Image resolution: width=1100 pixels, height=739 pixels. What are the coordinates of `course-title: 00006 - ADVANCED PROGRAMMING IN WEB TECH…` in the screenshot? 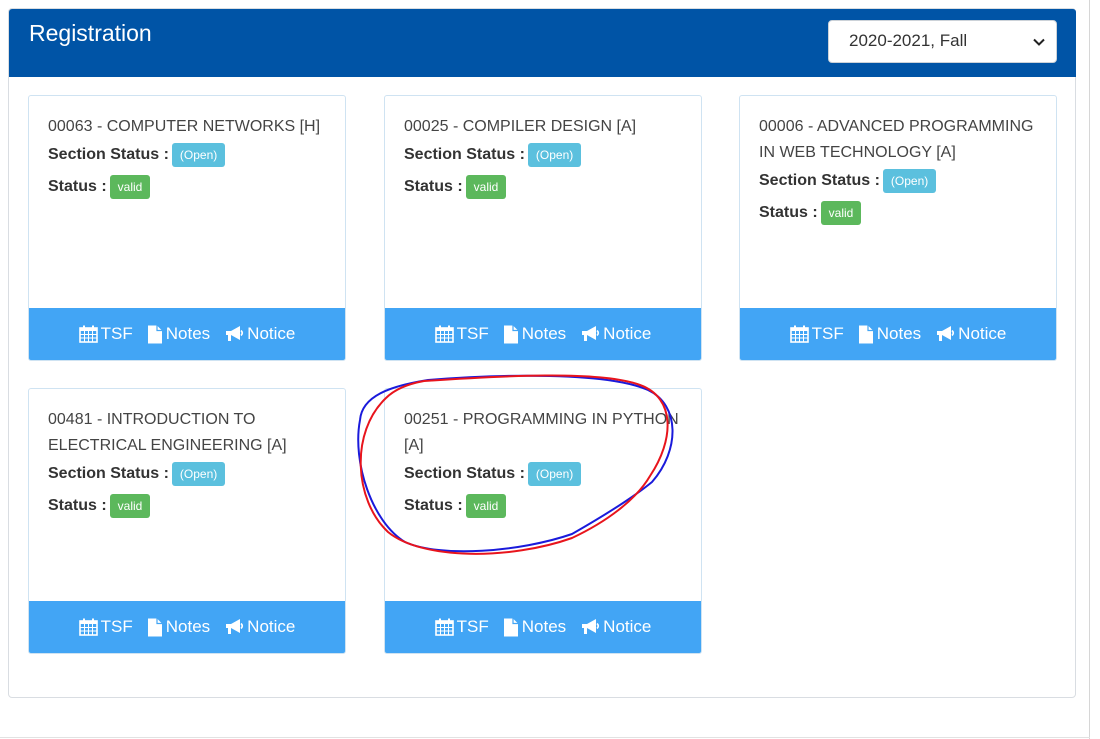 It's located at (896, 139).